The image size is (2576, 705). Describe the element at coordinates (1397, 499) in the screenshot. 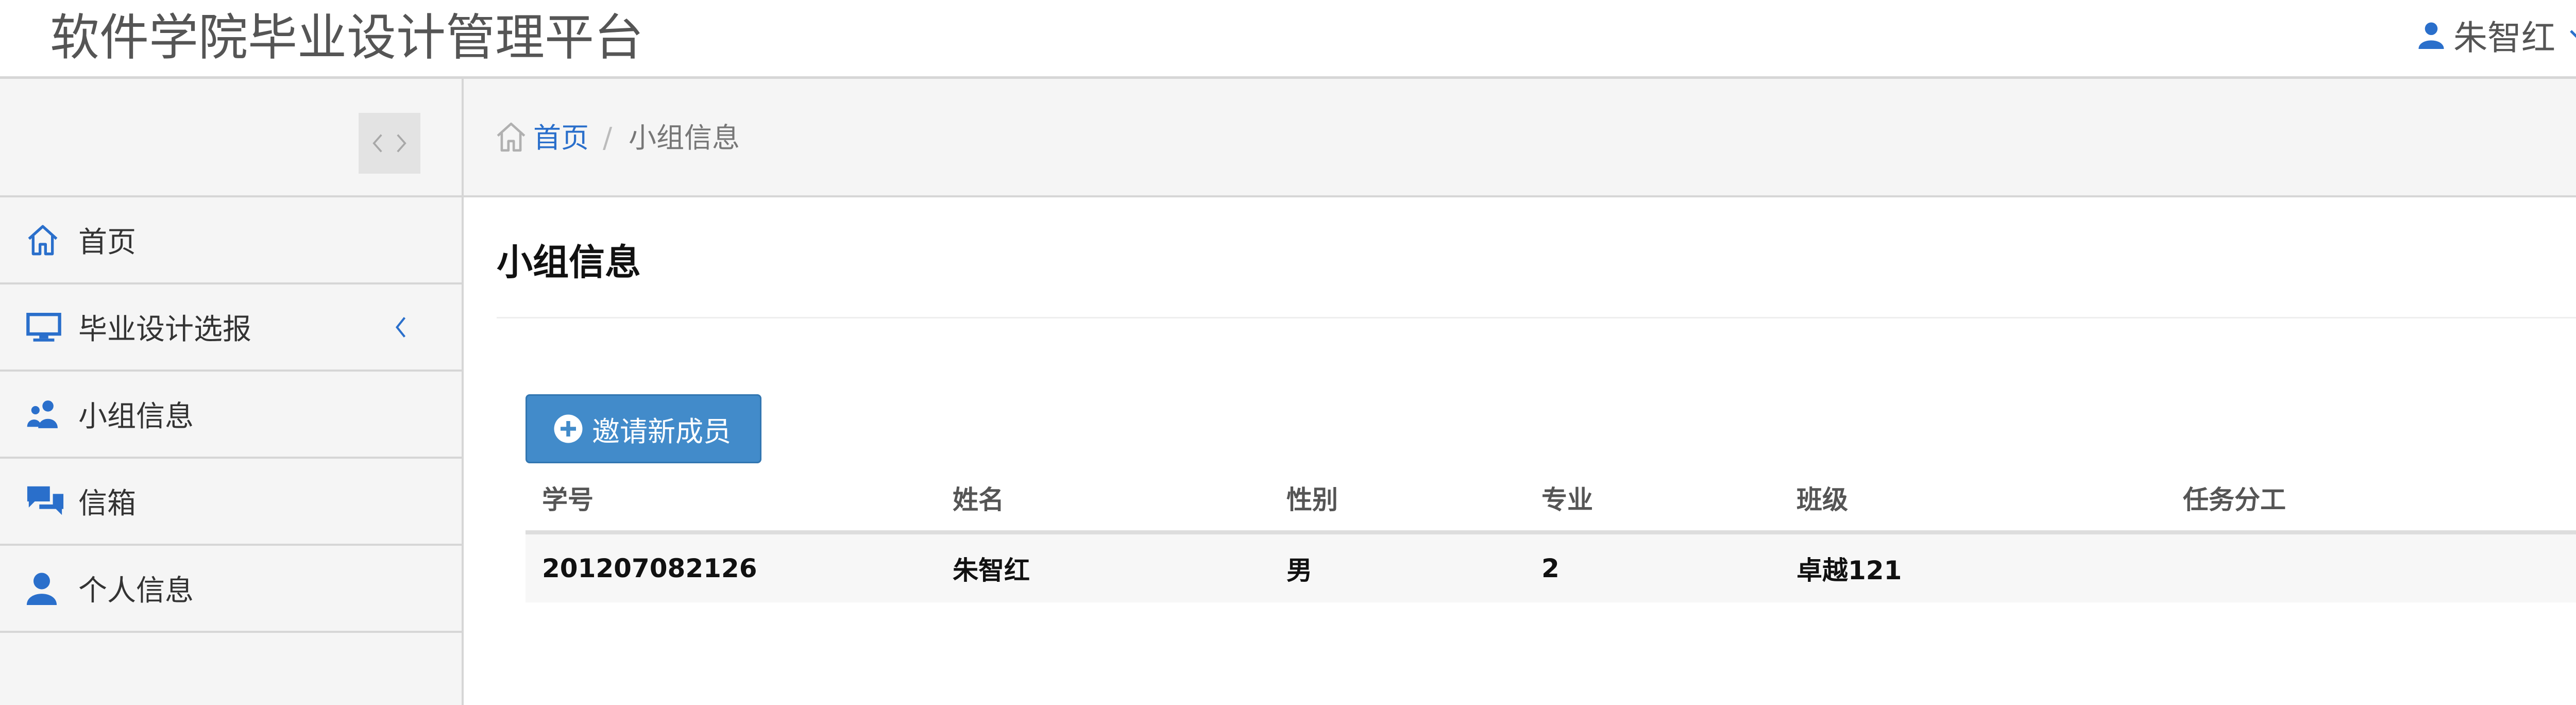

I see `column-header-gender: 性别` at that location.